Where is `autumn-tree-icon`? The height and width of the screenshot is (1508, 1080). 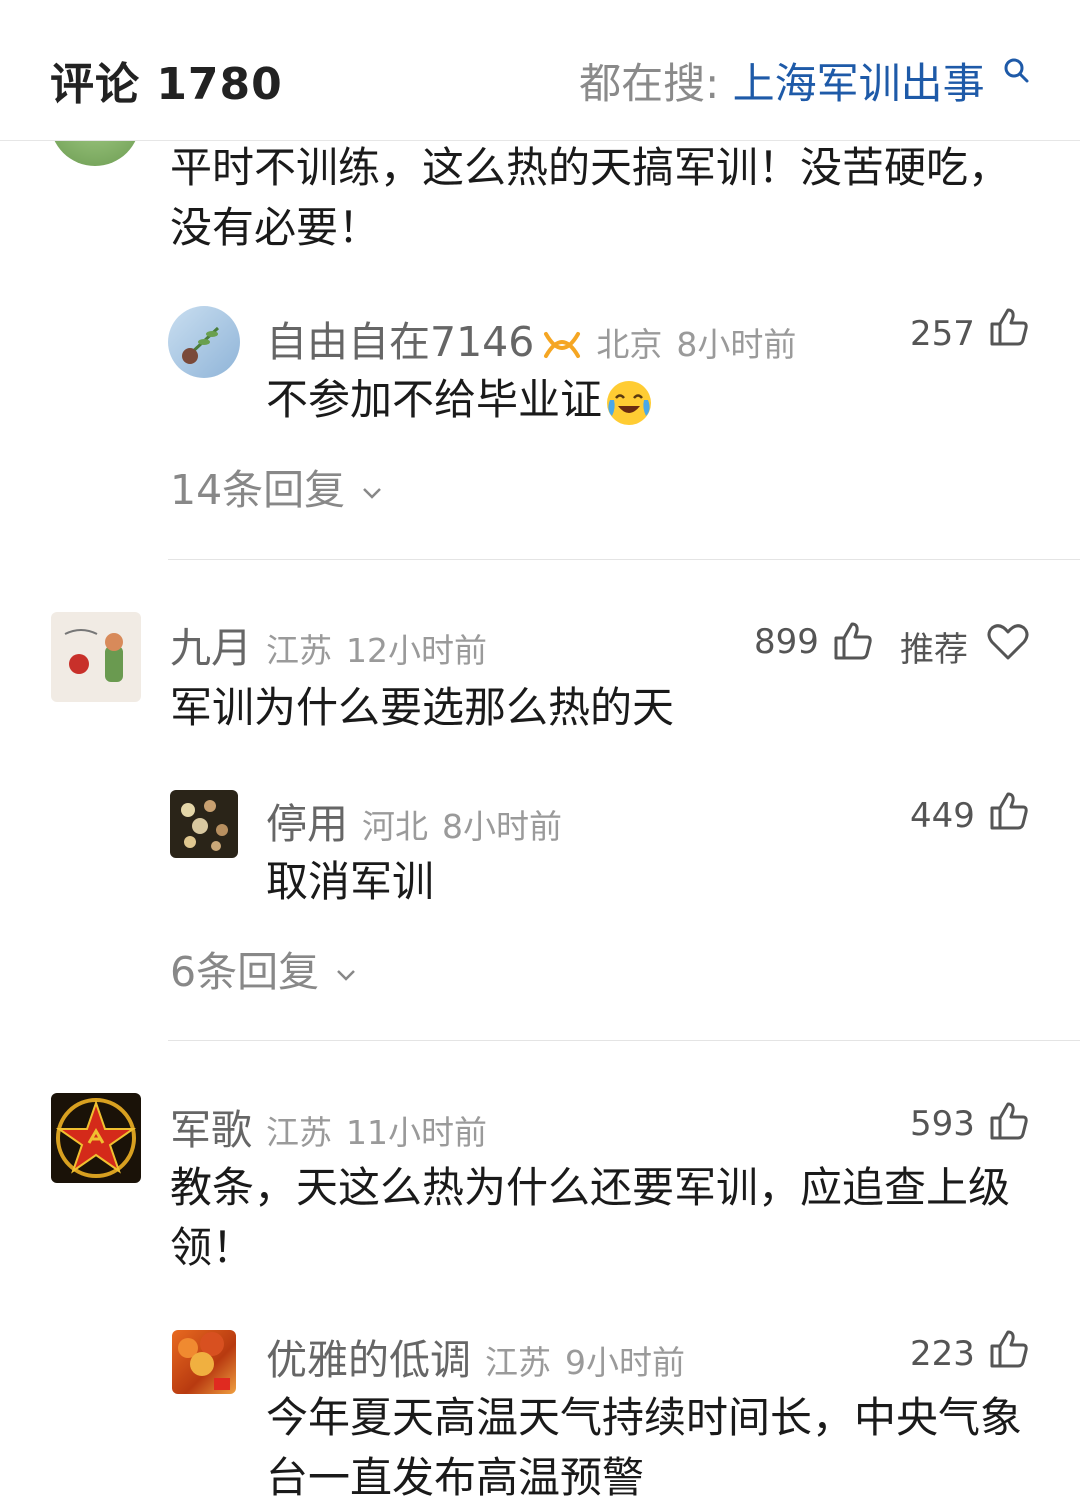
autumn-tree-icon is located at coordinates (204, 1361).